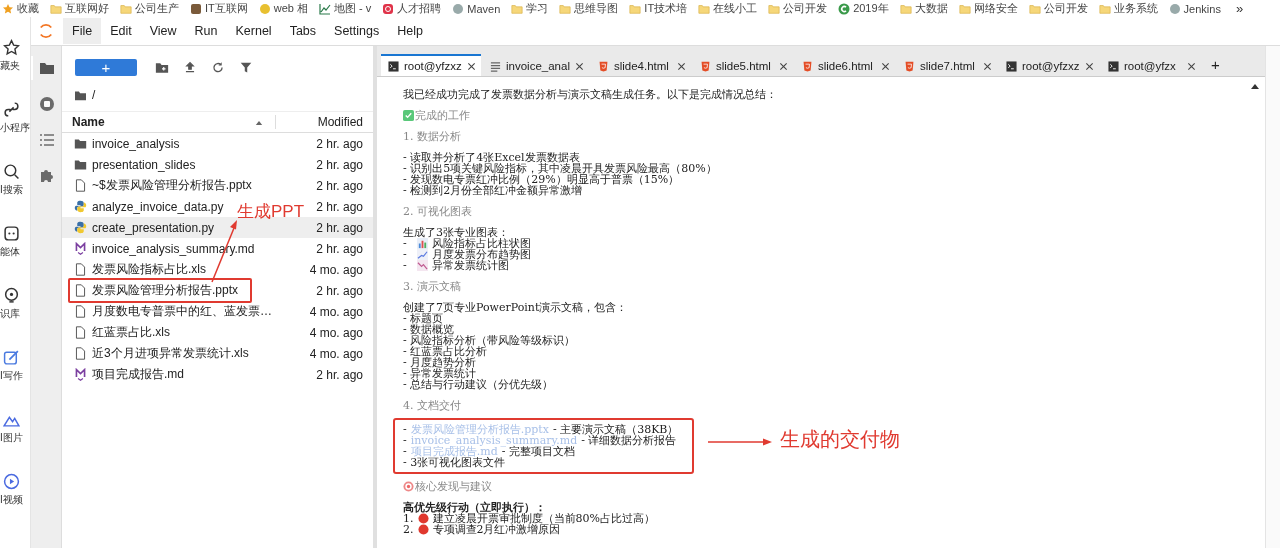 The image size is (1280, 548). I want to click on new-tab-button: +, so click(1215, 66).